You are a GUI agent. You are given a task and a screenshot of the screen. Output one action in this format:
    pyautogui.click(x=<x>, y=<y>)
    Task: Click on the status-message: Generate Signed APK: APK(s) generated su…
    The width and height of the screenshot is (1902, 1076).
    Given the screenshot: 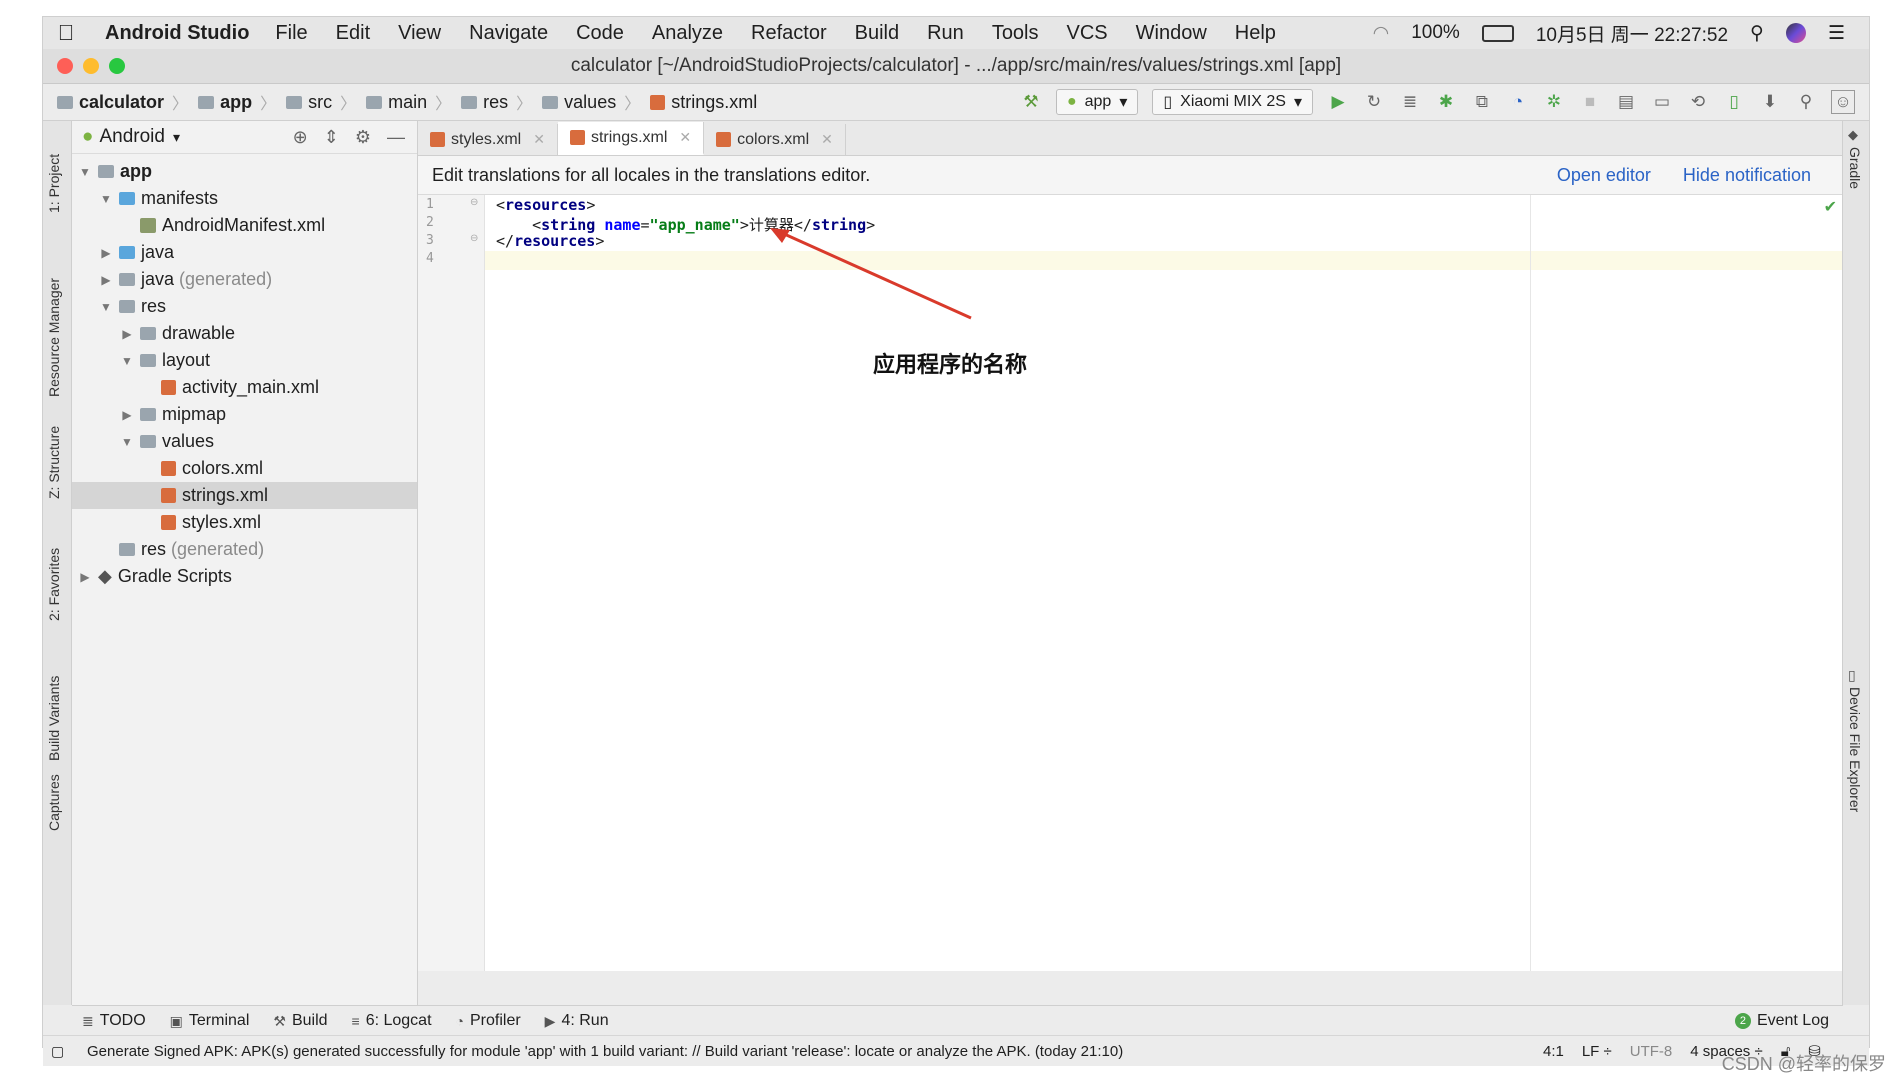 What is the action you would take?
    pyautogui.click(x=583, y=1051)
    